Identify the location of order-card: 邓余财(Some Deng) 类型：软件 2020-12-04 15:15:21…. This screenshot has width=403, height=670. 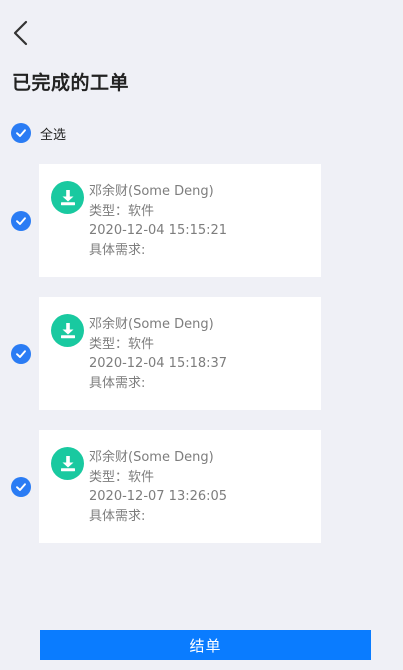
(180, 220).